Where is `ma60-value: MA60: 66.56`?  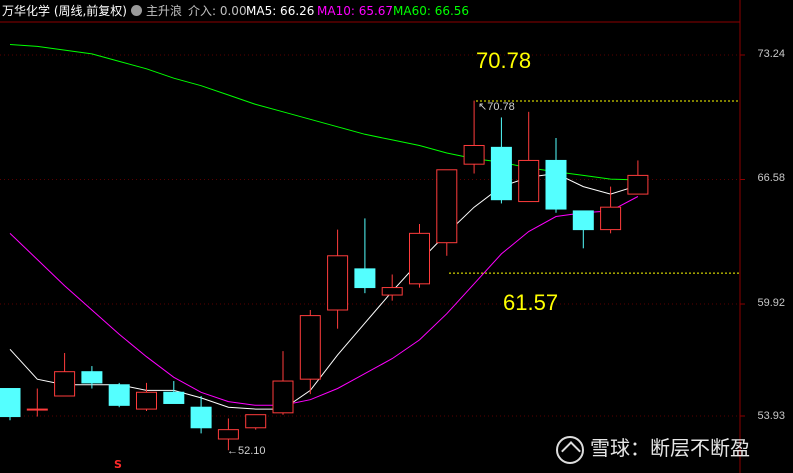
ma60-value: MA60: 66.56 is located at coordinates (431, 11).